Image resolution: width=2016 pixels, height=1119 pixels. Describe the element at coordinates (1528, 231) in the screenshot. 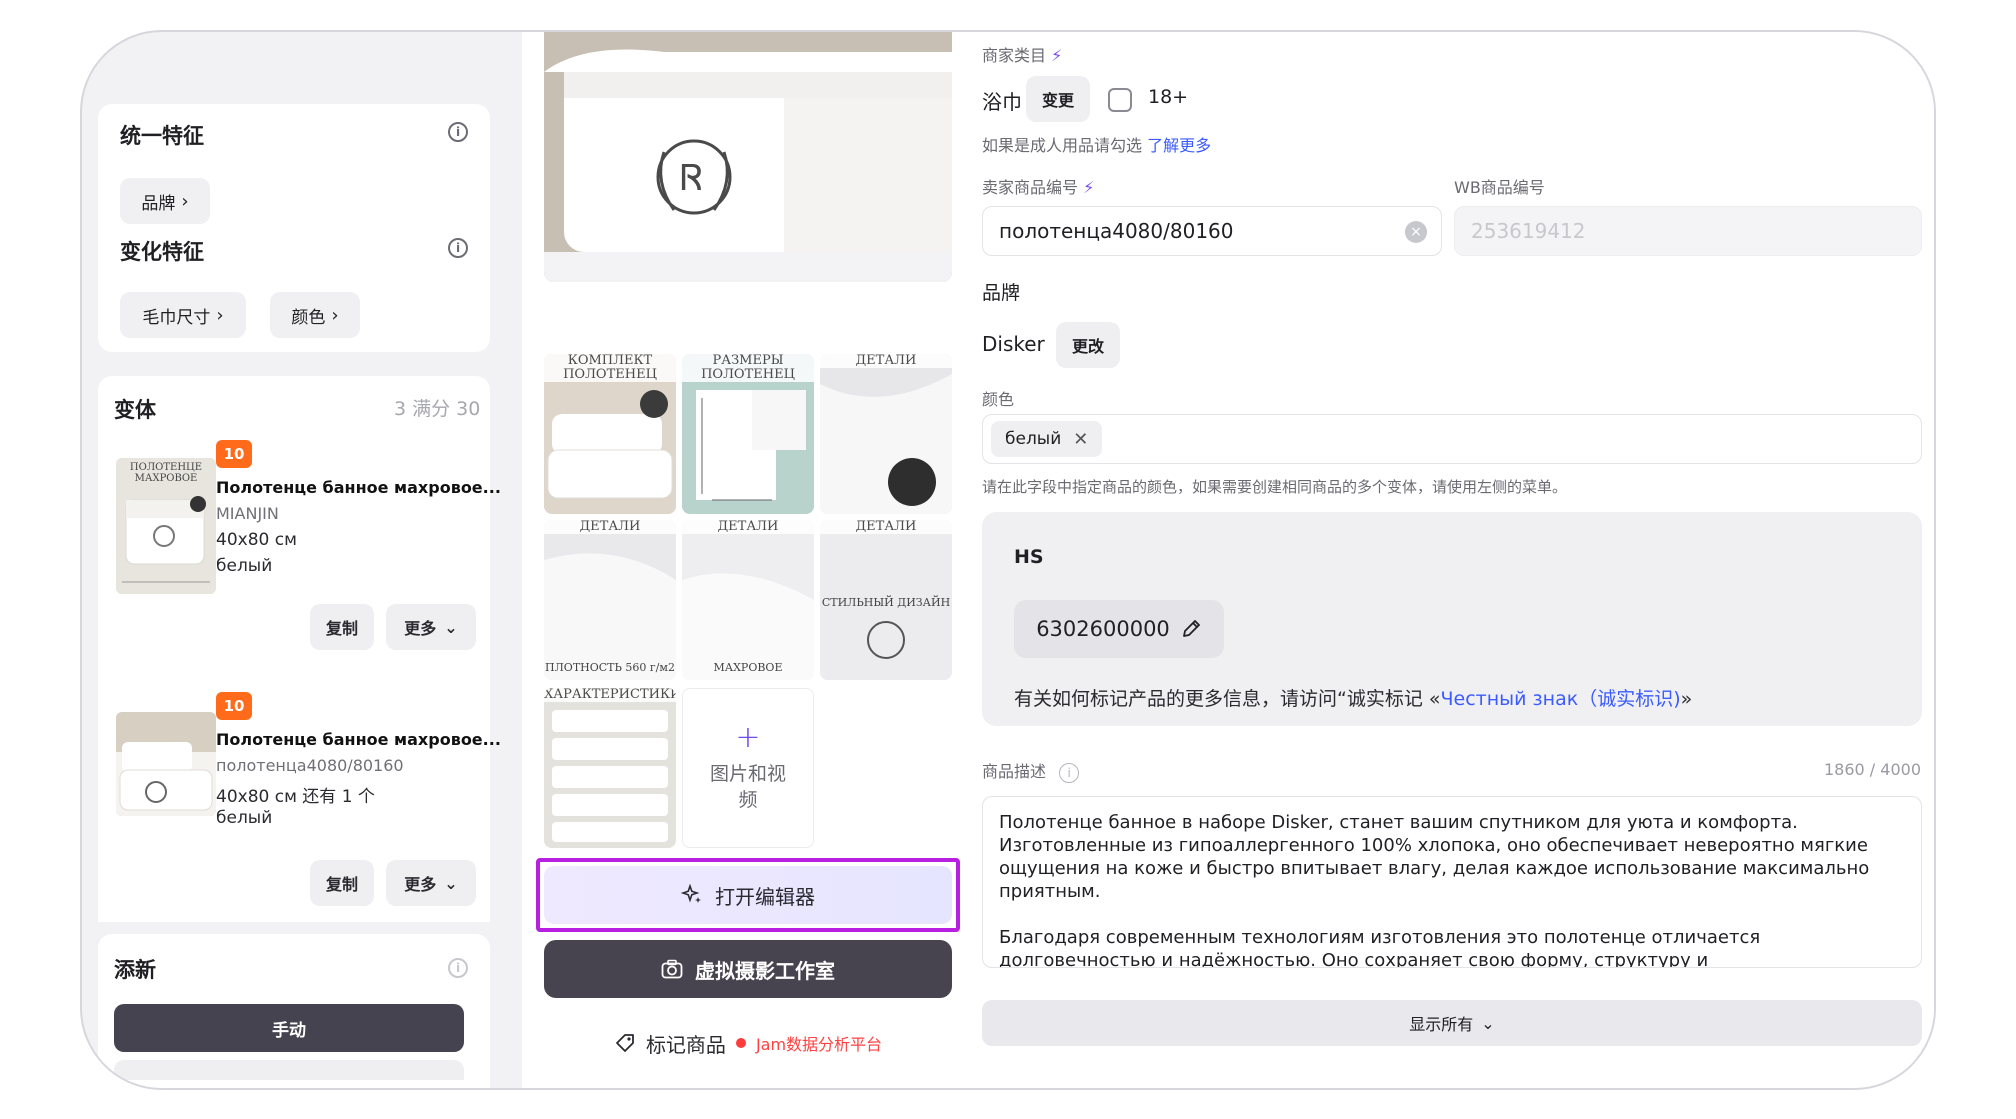

I see `wb-sku-value: 253619412` at that location.